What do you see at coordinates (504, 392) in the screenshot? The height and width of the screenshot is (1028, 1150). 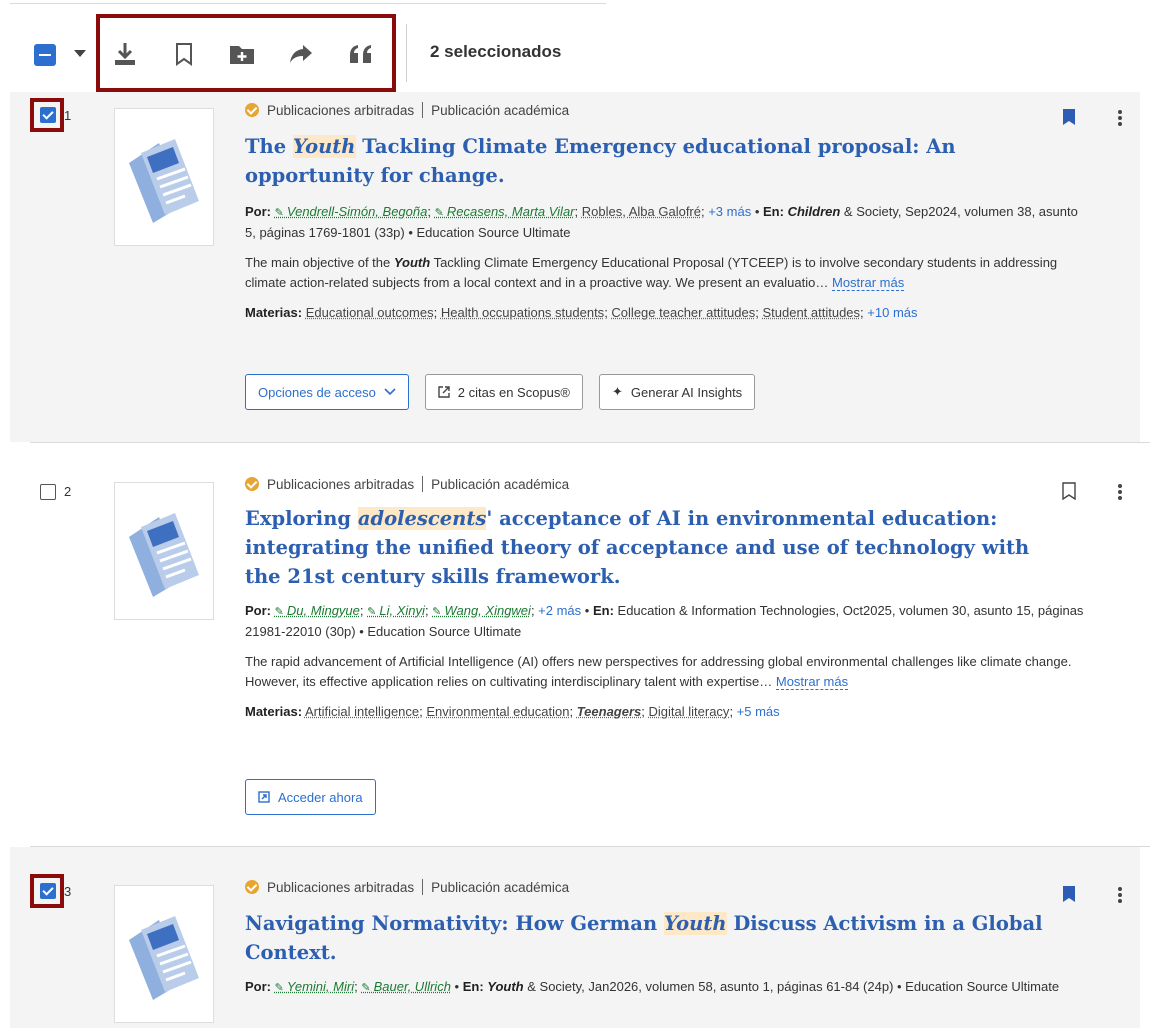 I see `scopus-citations-button: 2 citas en Scopus®` at bounding box center [504, 392].